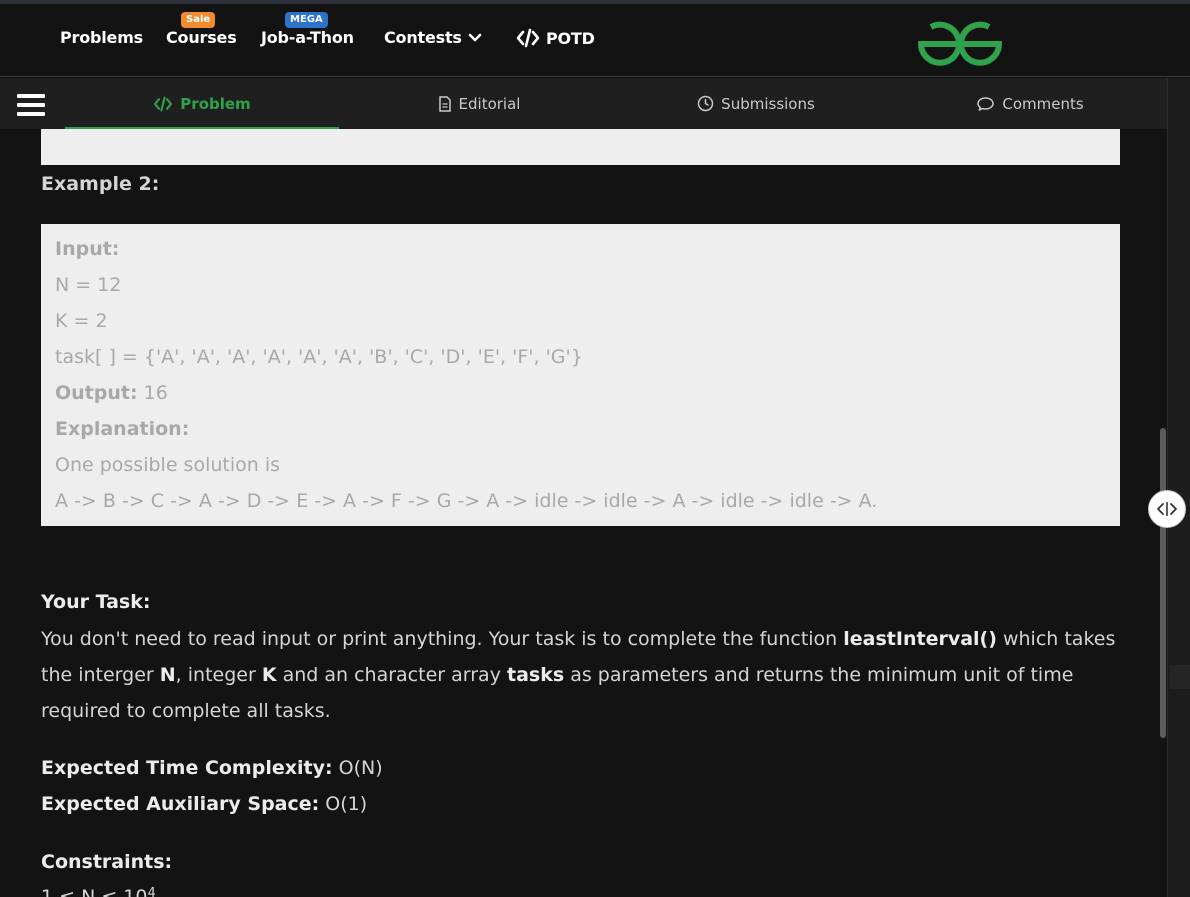 The width and height of the screenshot is (1190, 897). What do you see at coordinates (920, 639) in the screenshot?
I see `function-name: leastInterval()` at bounding box center [920, 639].